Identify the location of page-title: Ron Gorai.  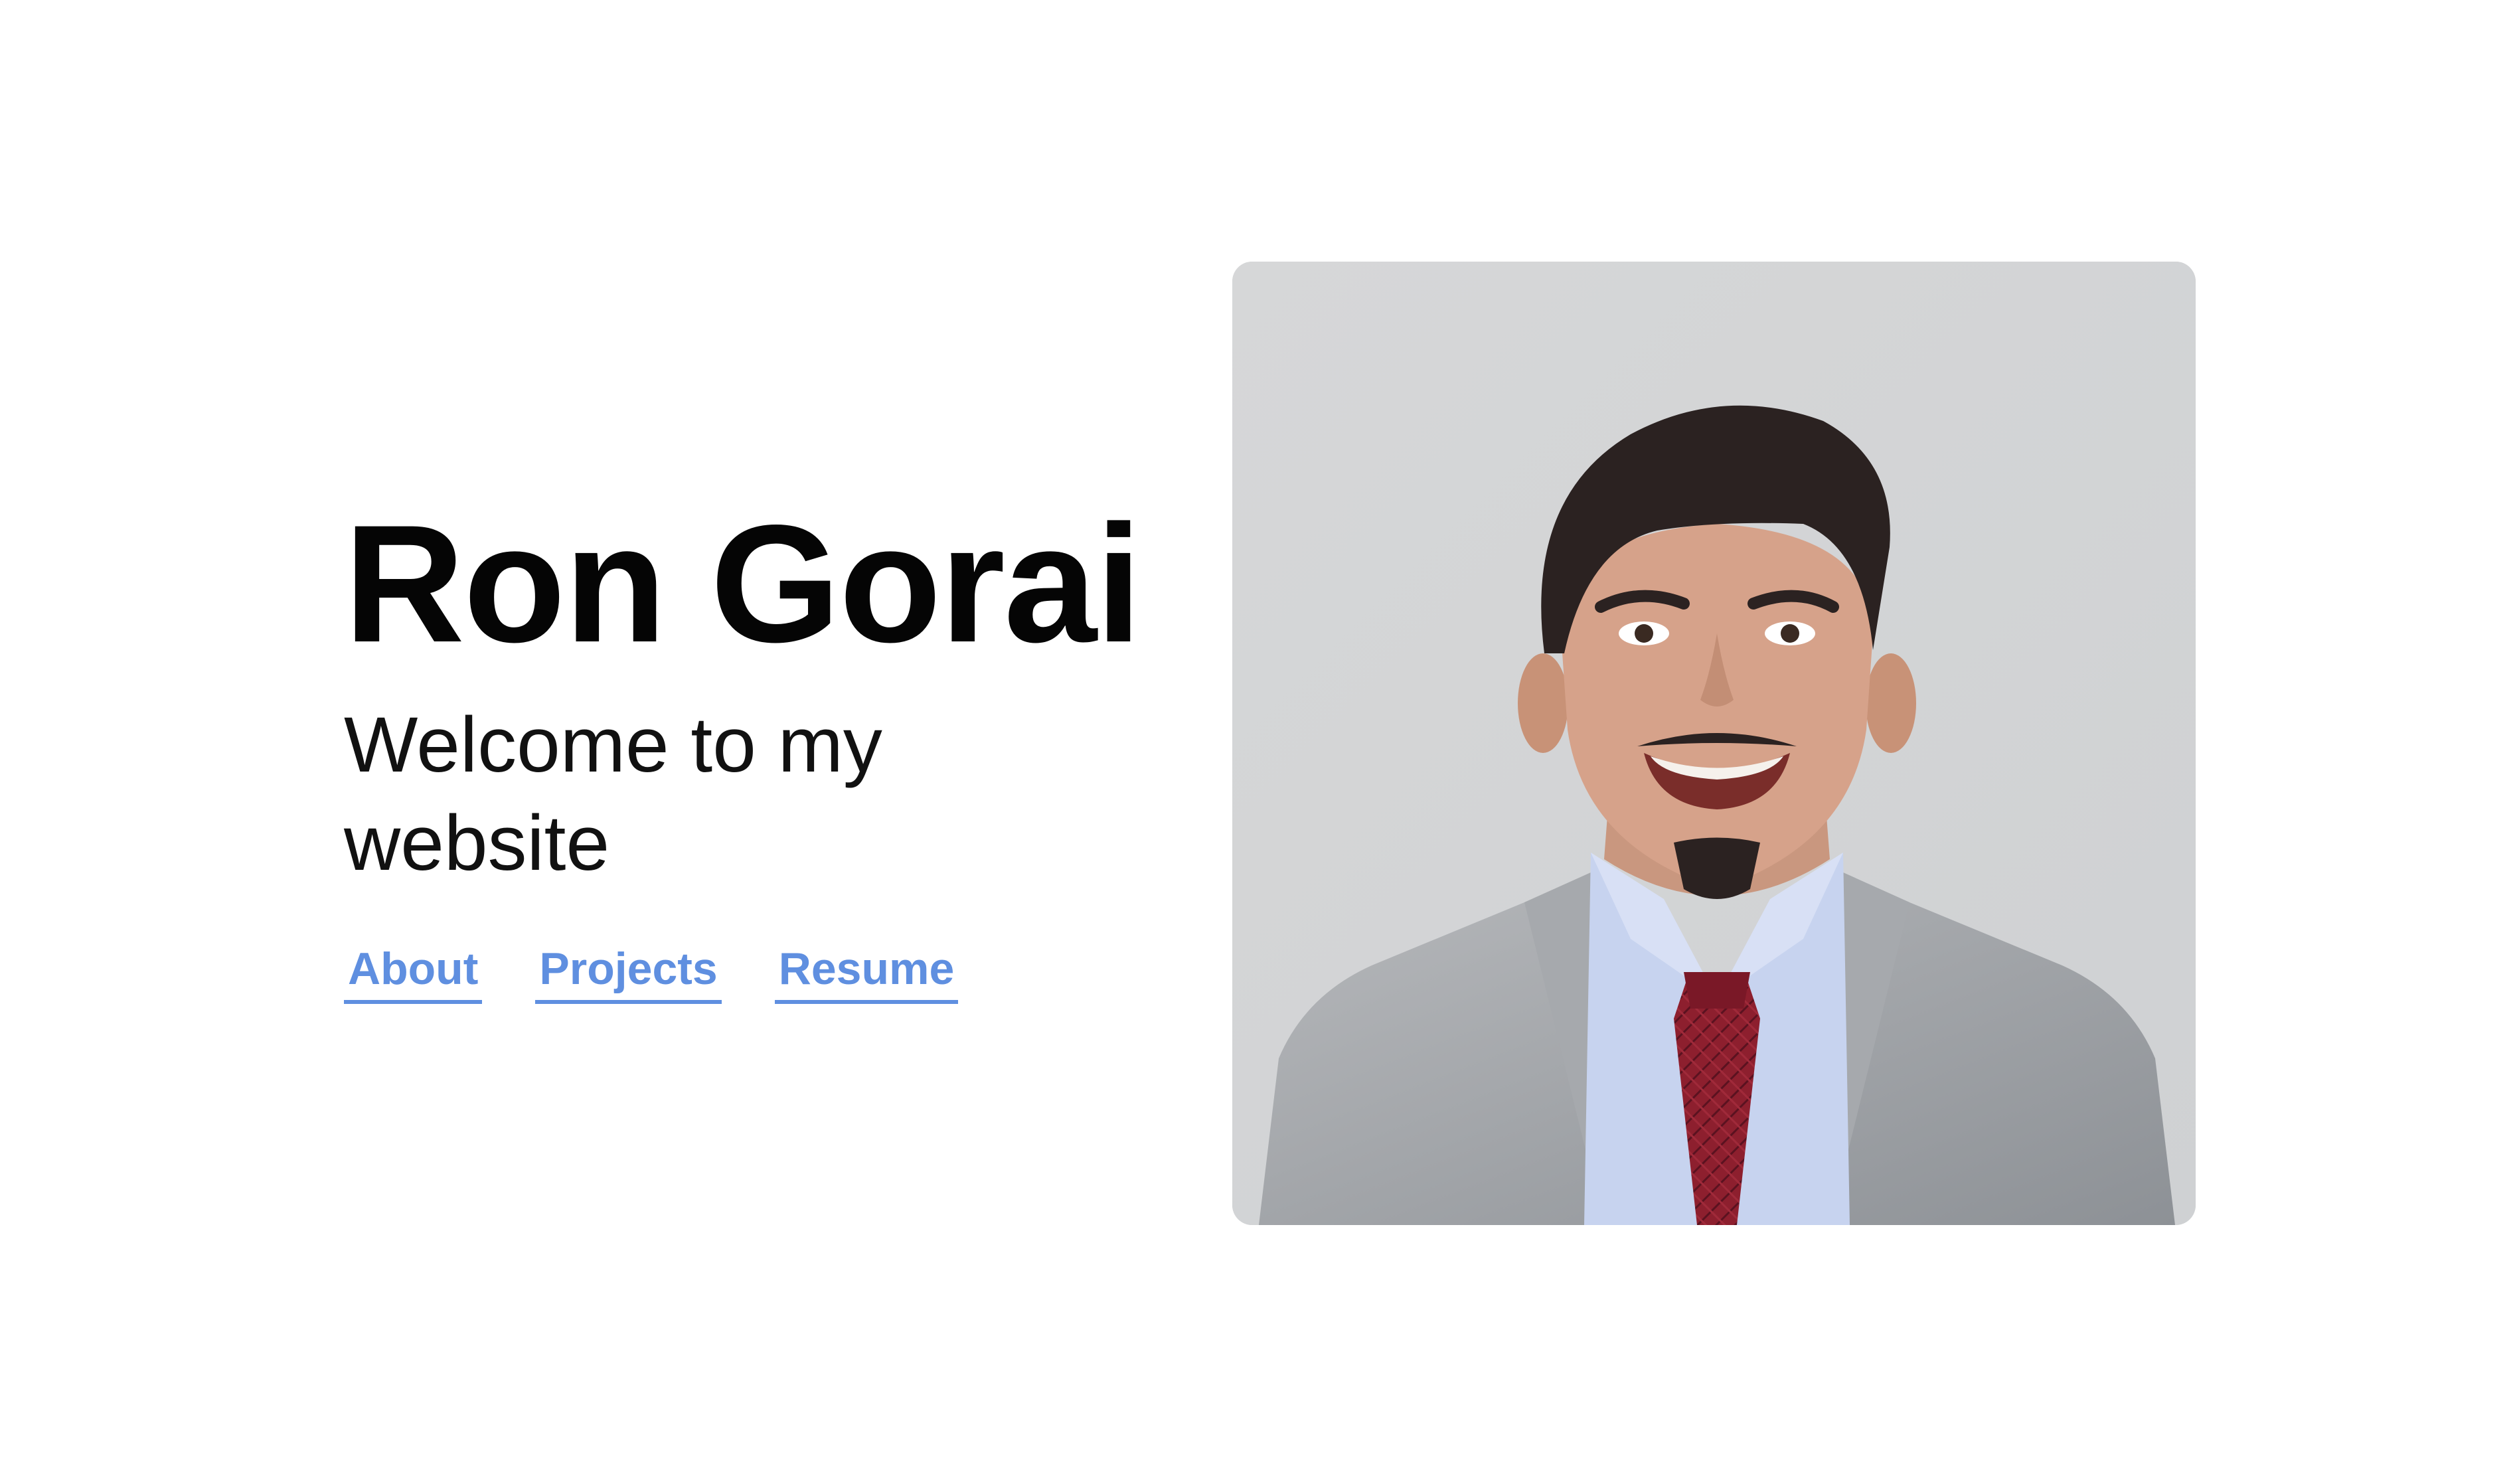
(743, 584).